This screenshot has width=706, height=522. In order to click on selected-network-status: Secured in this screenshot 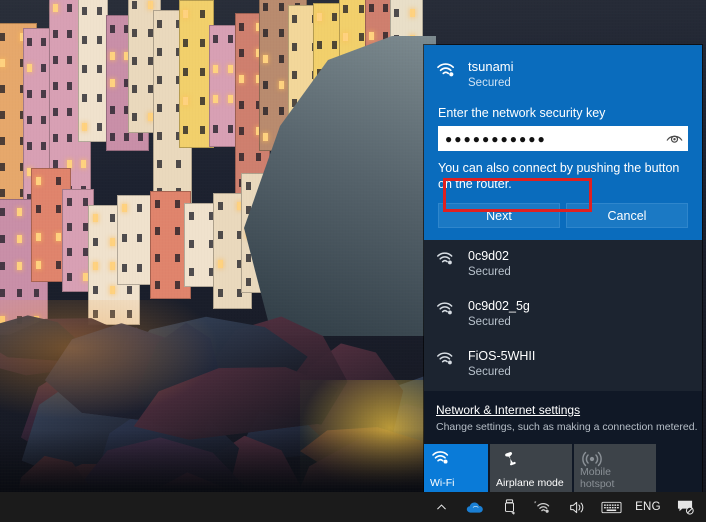, I will do `click(489, 83)`.